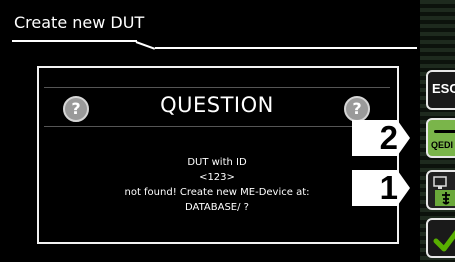 The height and width of the screenshot is (262, 455). Describe the element at coordinates (444, 191) in the screenshot. I see `database-device-icon` at that location.